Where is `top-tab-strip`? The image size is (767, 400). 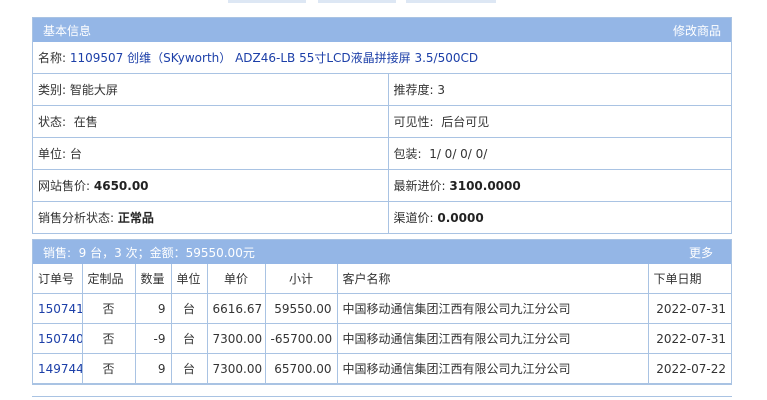 top-tab-strip is located at coordinates (383, 2).